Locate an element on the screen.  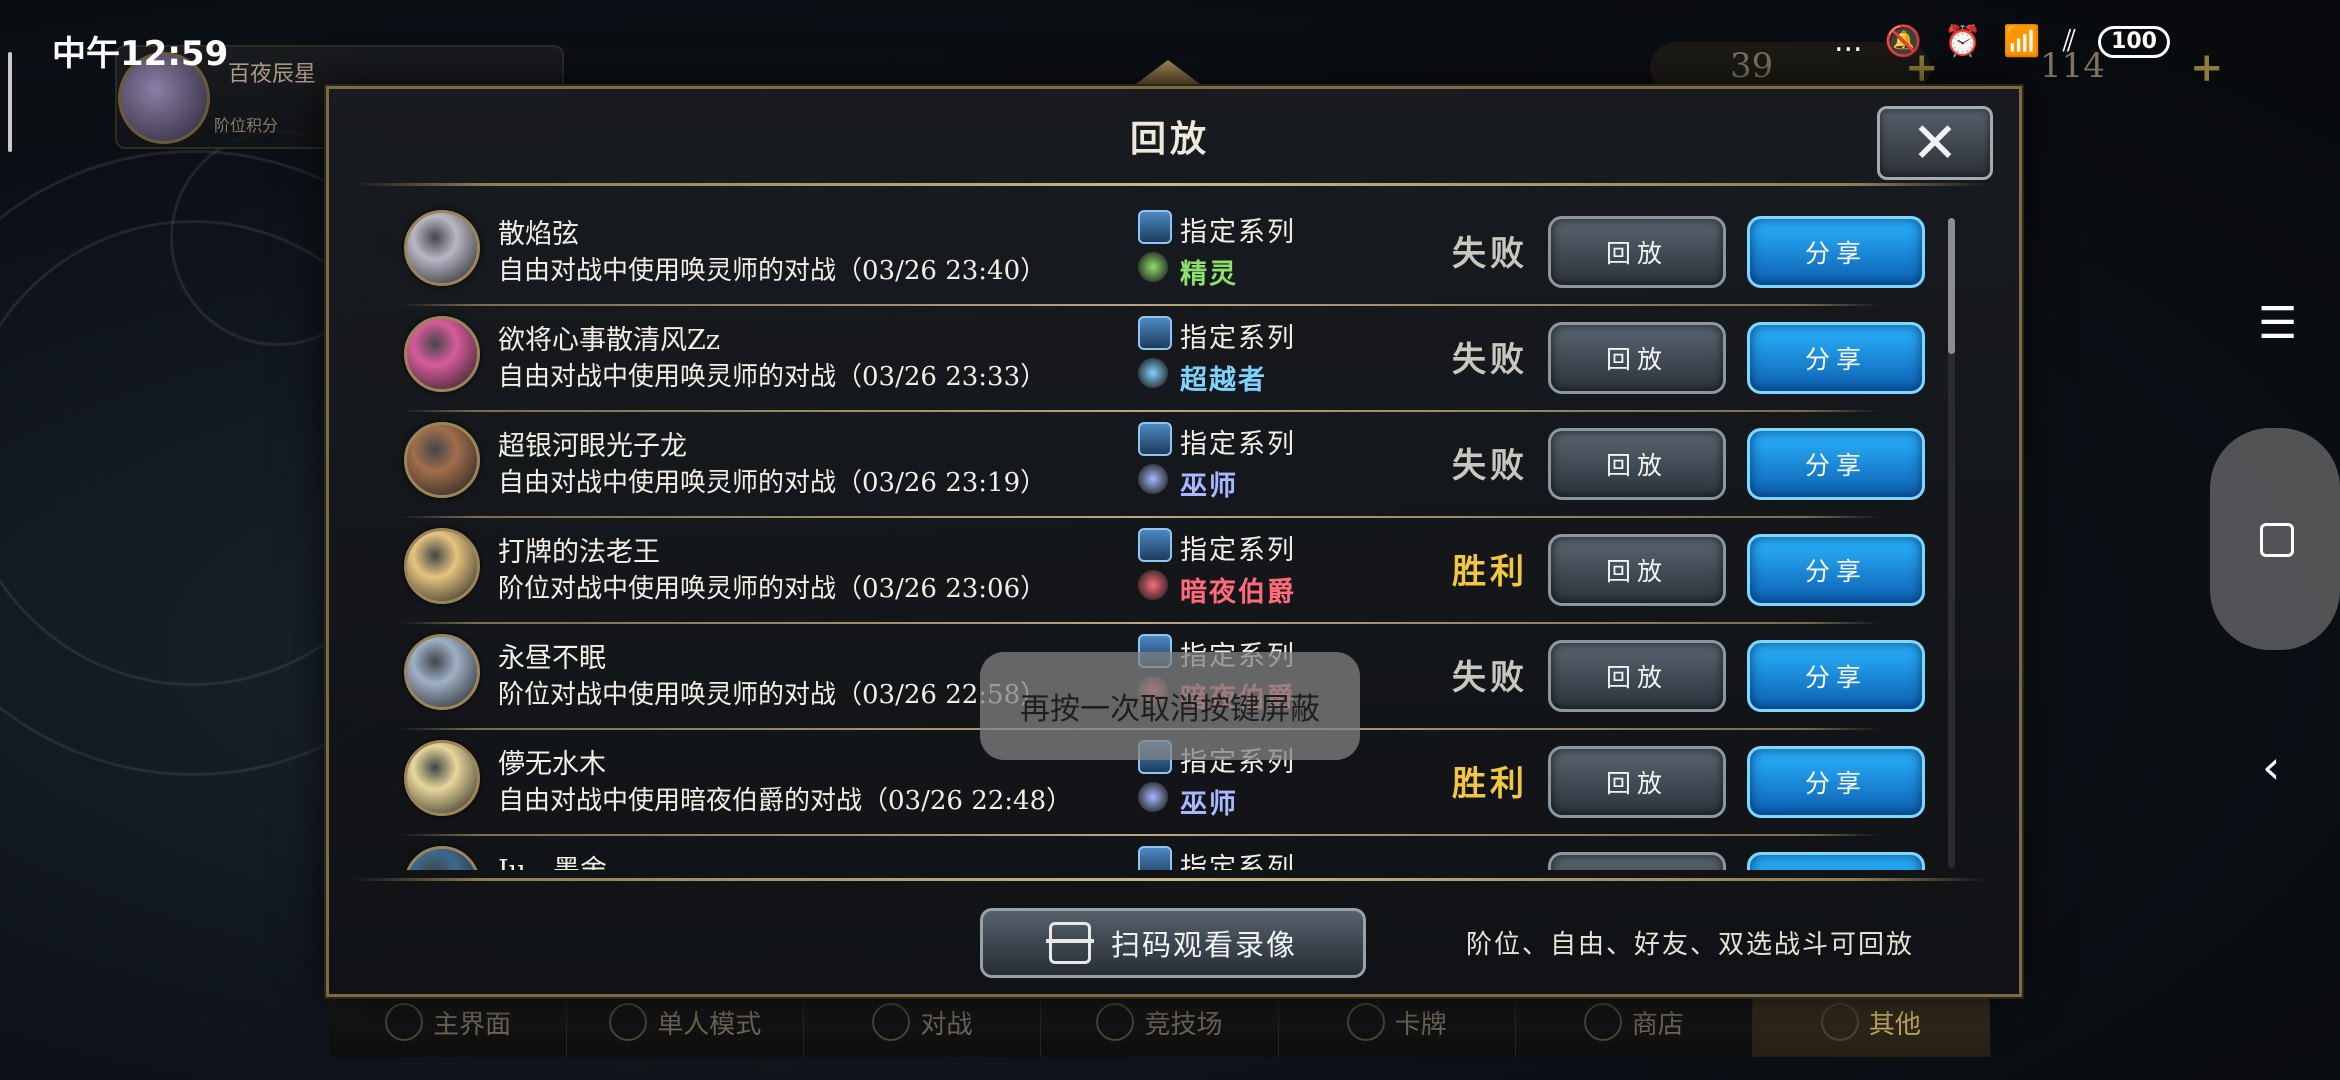
nav-item-other: 其他 is located at coordinates (1871, 1022).